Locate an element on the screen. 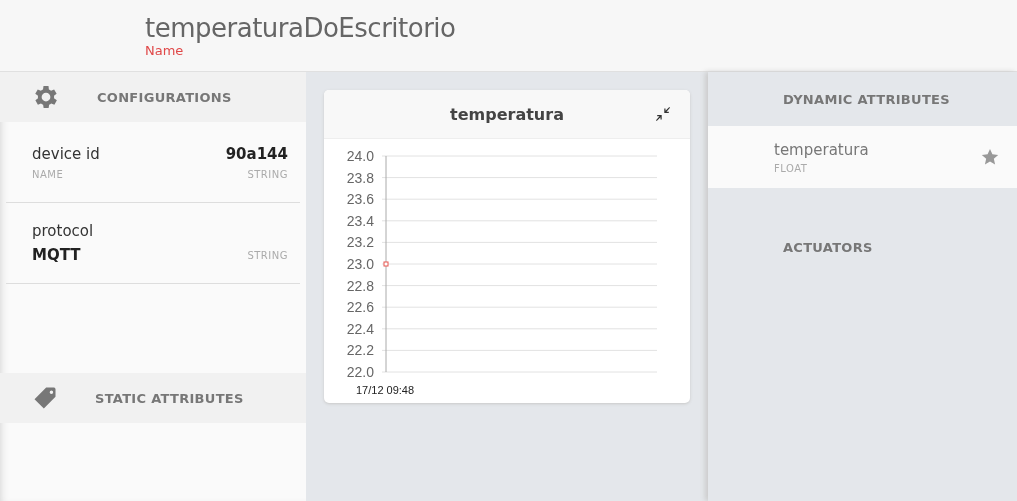 Image resolution: width=1017 pixels, height=501 pixels. config-value: MQTT is located at coordinates (56, 255).